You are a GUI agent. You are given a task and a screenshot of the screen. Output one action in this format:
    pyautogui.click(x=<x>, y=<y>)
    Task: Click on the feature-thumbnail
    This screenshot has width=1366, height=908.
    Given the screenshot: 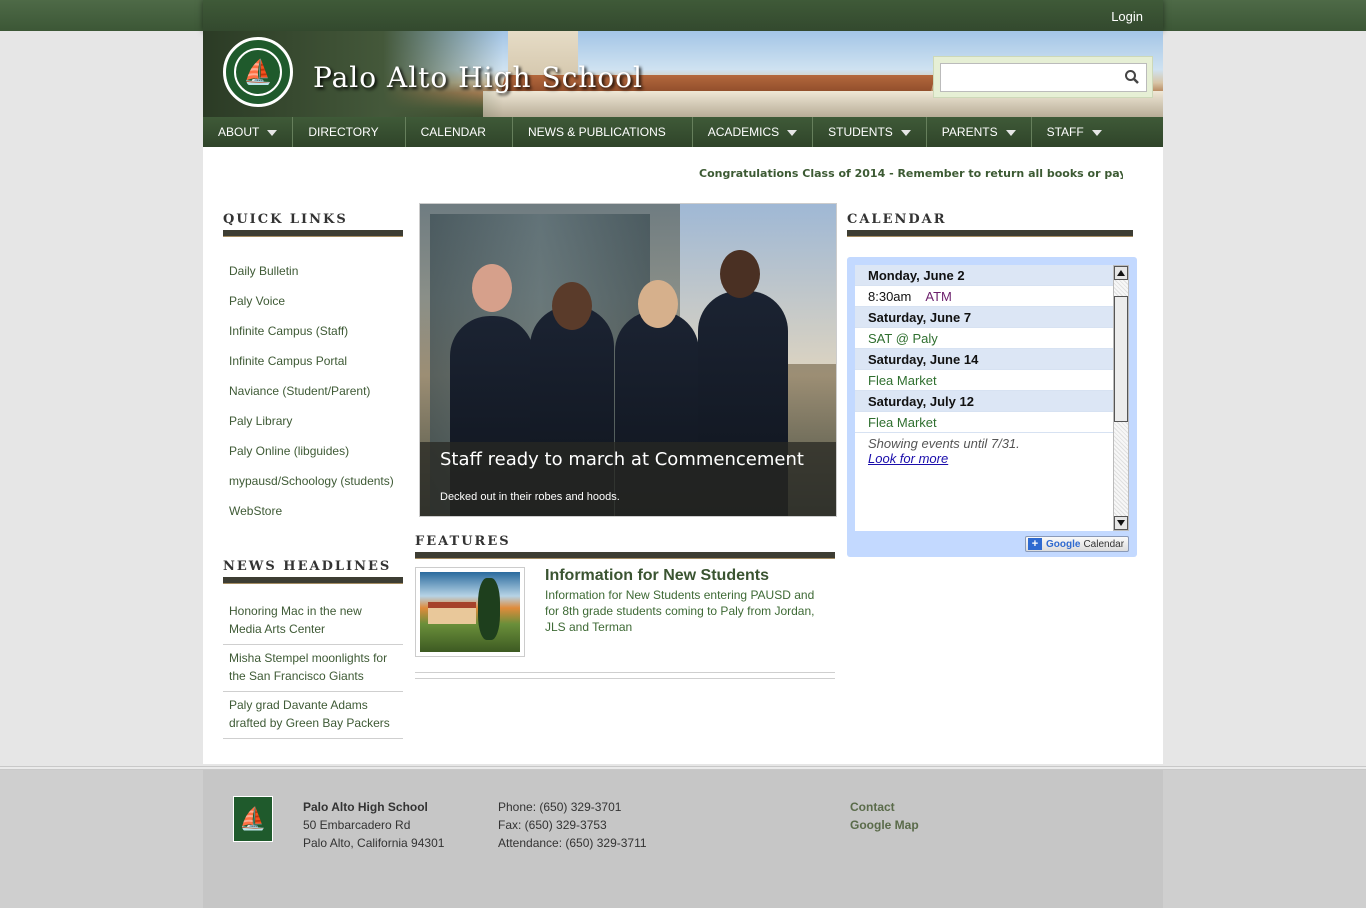 What is the action you would take?
    pyautogui.click(x=470, y=612)
    